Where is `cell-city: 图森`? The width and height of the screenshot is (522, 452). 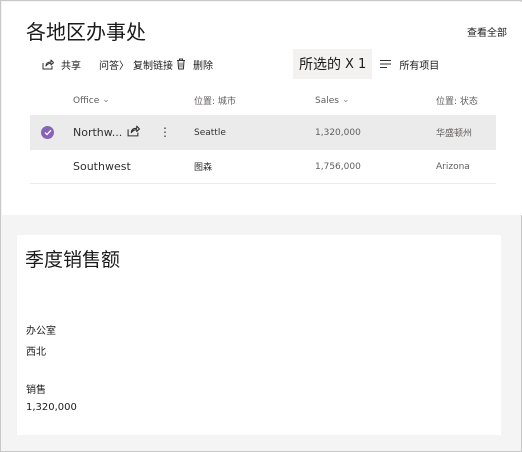 cell-city: 图森 is located at coordinates (203, 168).